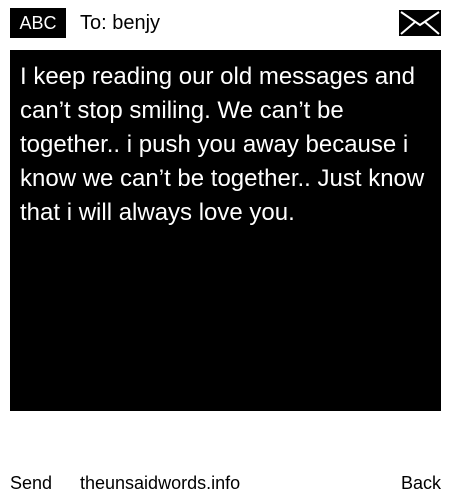 The width and height of the screenshot is (450, 500). Describe the element at coordinates (225, 23) in the screenshot. I see `compose-header: ABC To: benjy` at that location.